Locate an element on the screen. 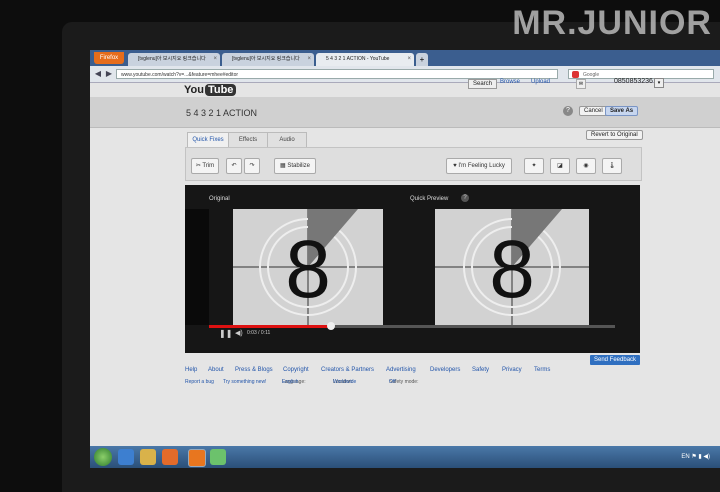 The width and height of the screenshot is (720, 492). trim-button: ✂ Trim is located at coordinates (205, 166).